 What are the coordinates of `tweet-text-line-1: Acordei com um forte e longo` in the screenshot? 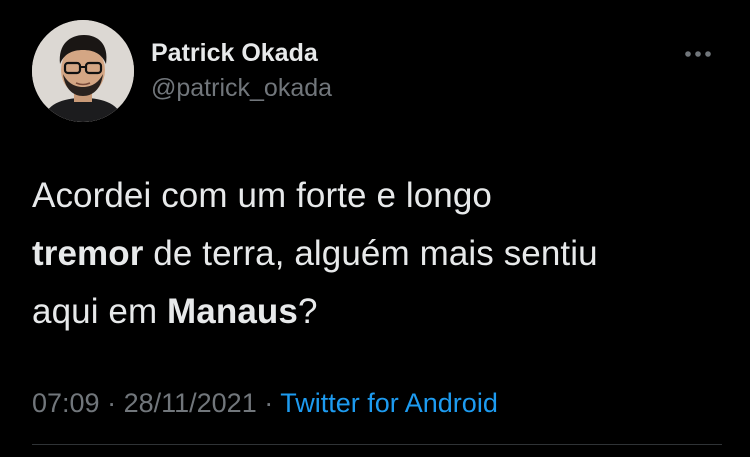 It's located at (377, 196).